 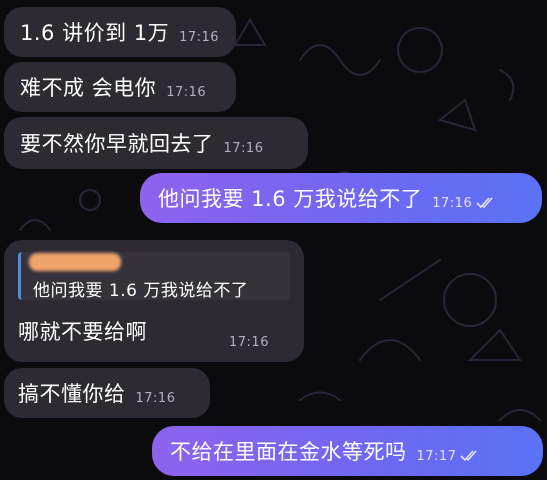 I want to click on message-outgoing: 他问我要 1.6 万我说给不了 17:16, so click(x=341, y=198).